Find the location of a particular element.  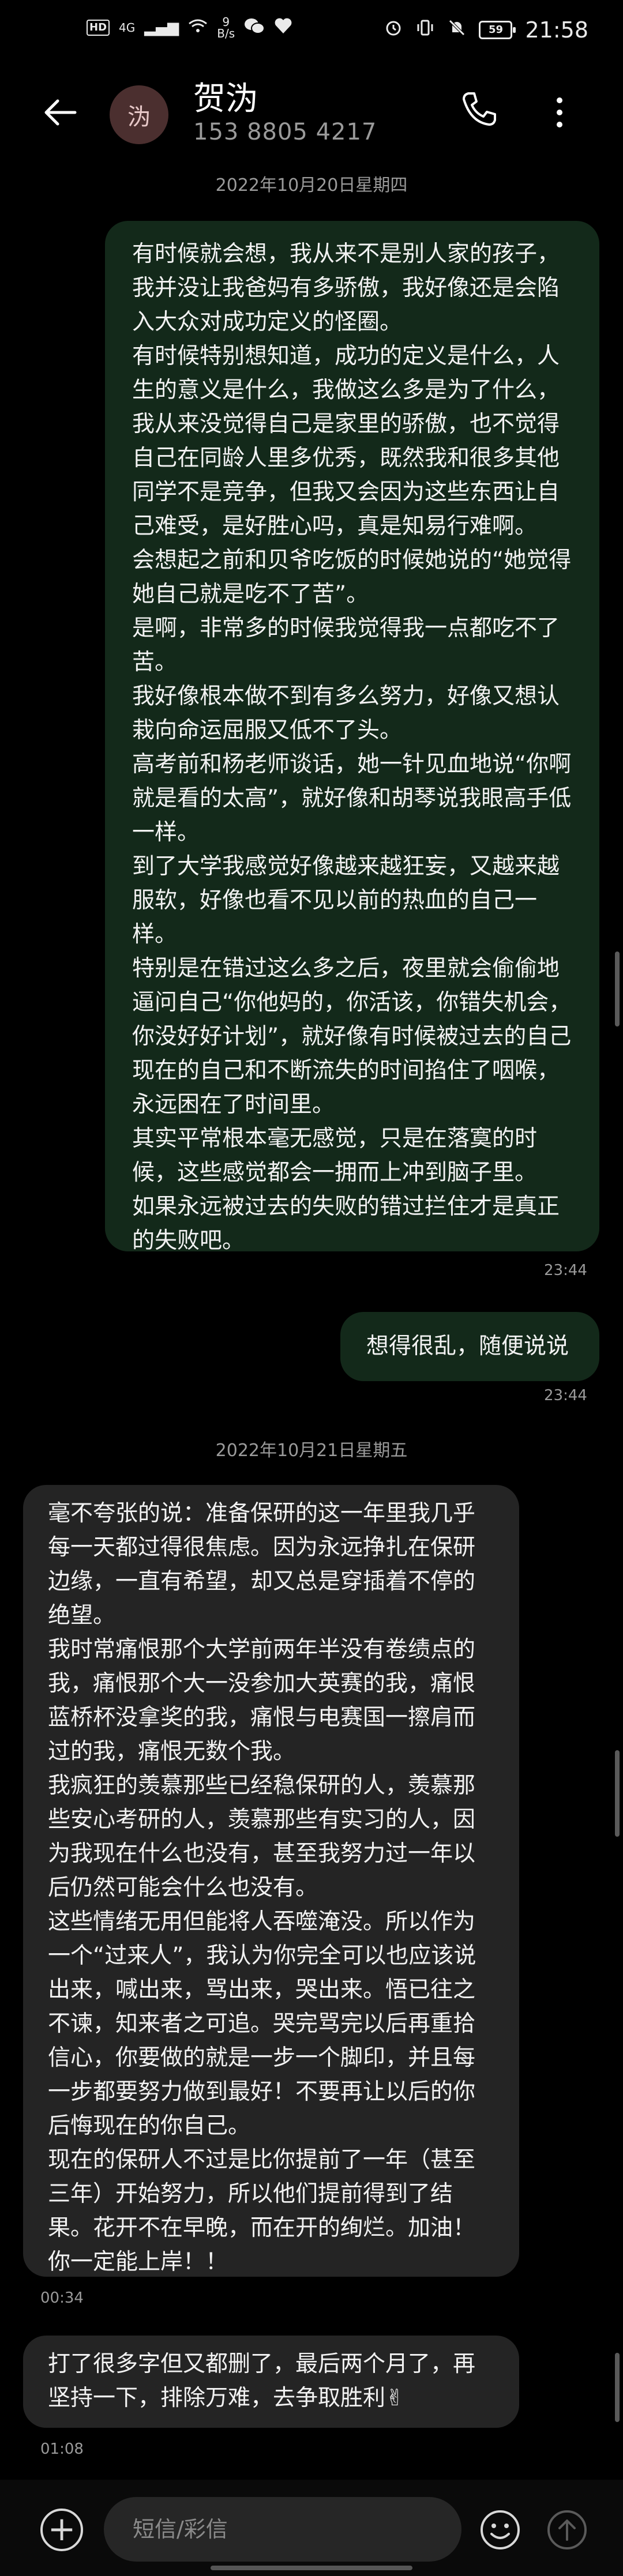

call-button is located at coordinates (479, 110).